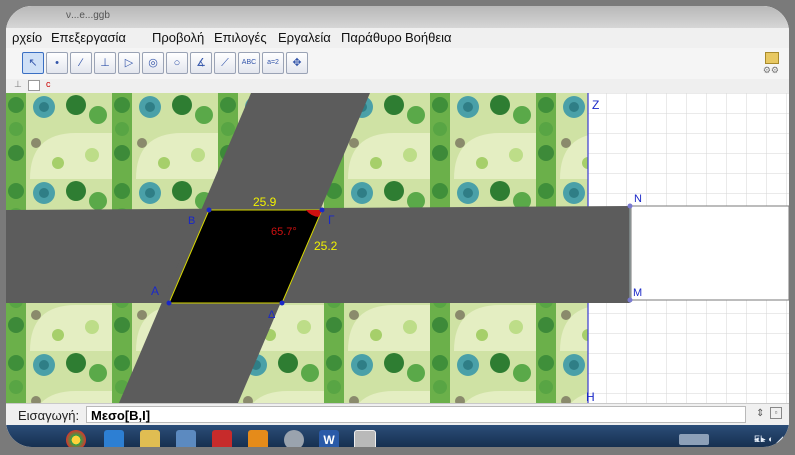 This screenshot has width=795, height=455. Describe the element at coordinates (129, 63) in the screenshot. I see `polygon-tool-icon: ▷` at that location.